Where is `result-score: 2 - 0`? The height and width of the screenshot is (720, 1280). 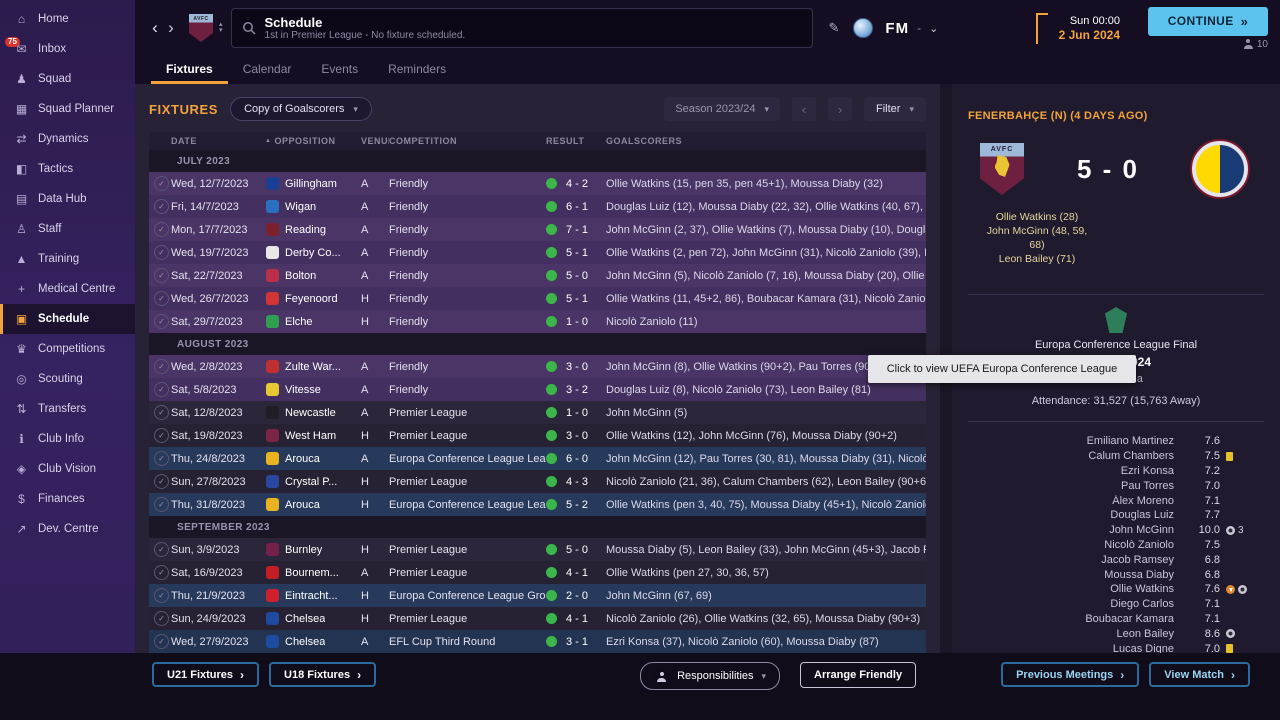 result-score: 2 - 0 is located at coordinates (577, 596).